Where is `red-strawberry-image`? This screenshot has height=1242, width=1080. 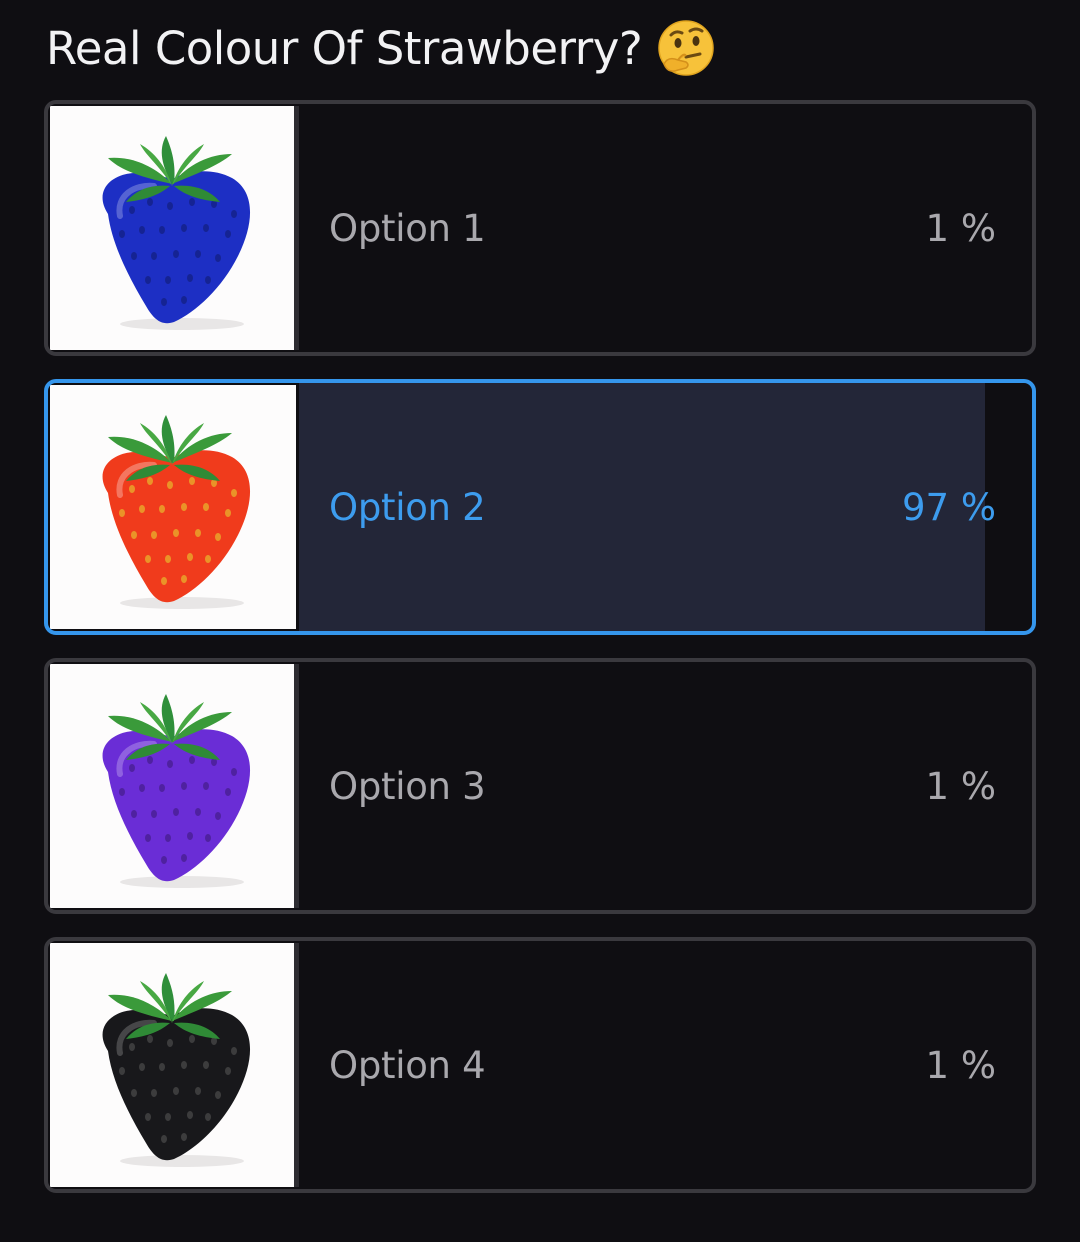 red-strawberry-image is located at coordinates (173, 507).